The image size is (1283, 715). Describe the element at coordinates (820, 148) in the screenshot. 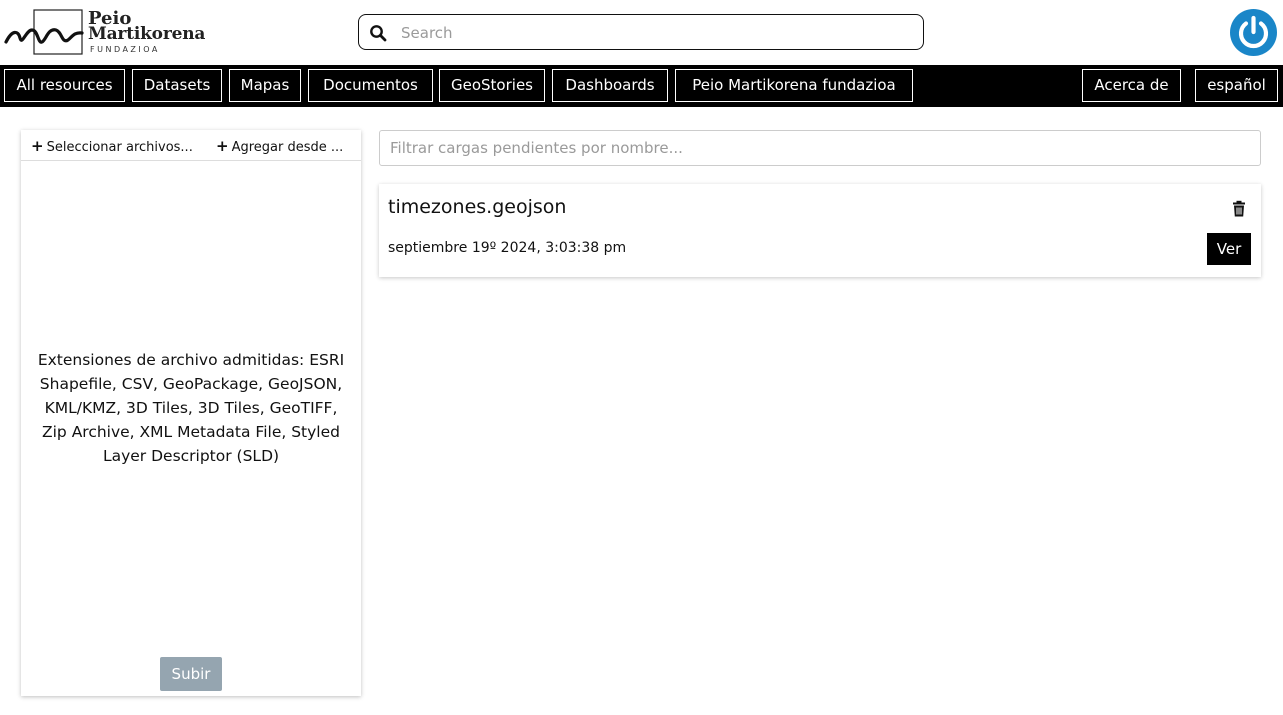

I see `filter-pending-input` at that location.